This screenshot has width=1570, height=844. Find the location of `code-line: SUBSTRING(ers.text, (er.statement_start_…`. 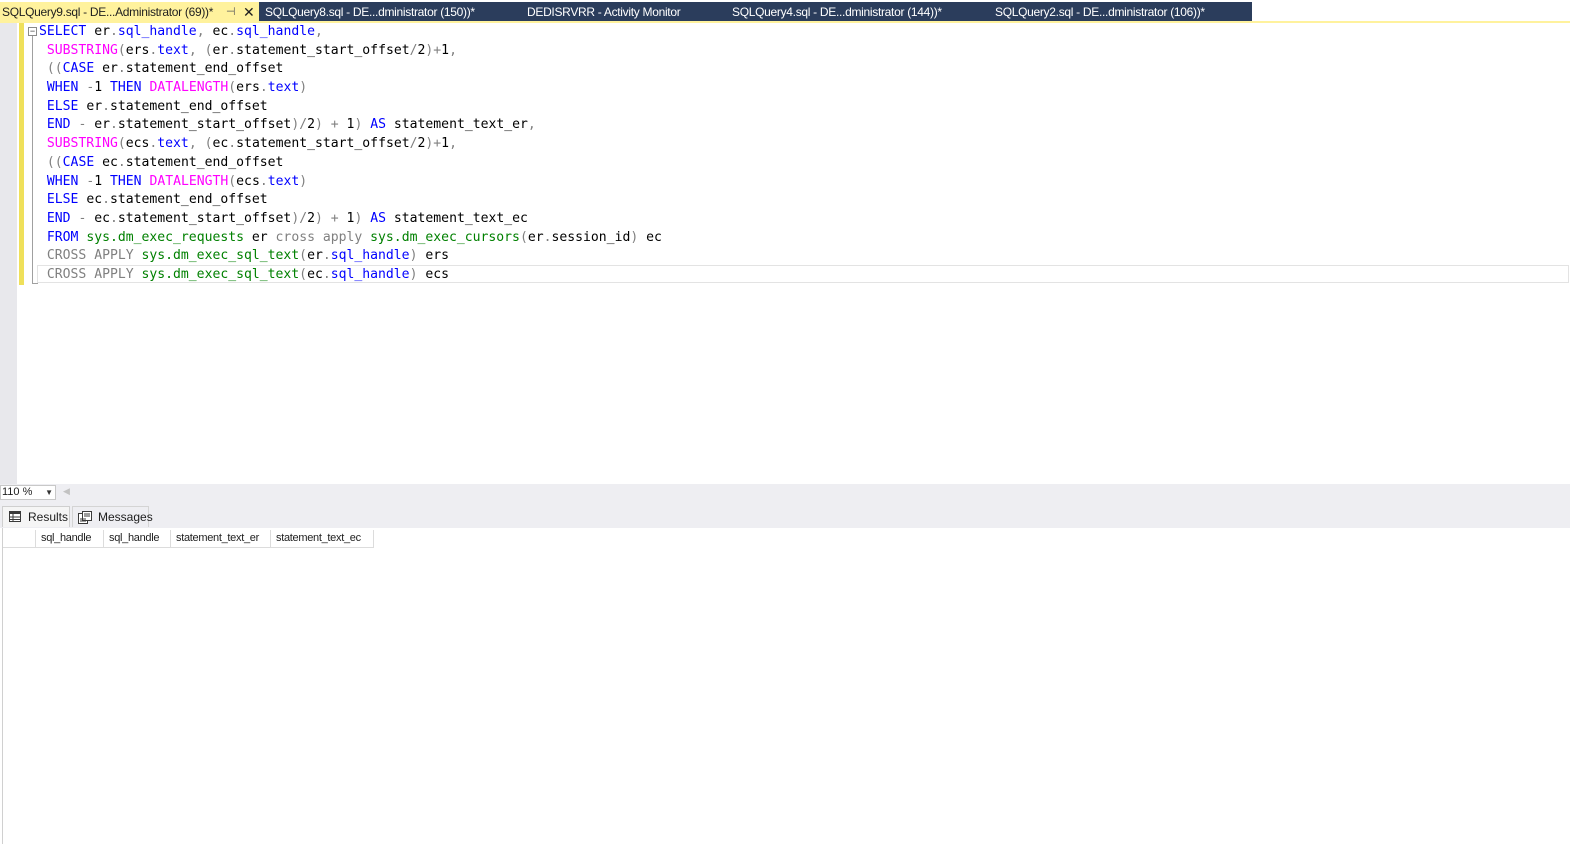

code-line: SUBSTRING(ers.text, (er.statement_start_… is located at coordinates (251, 50).